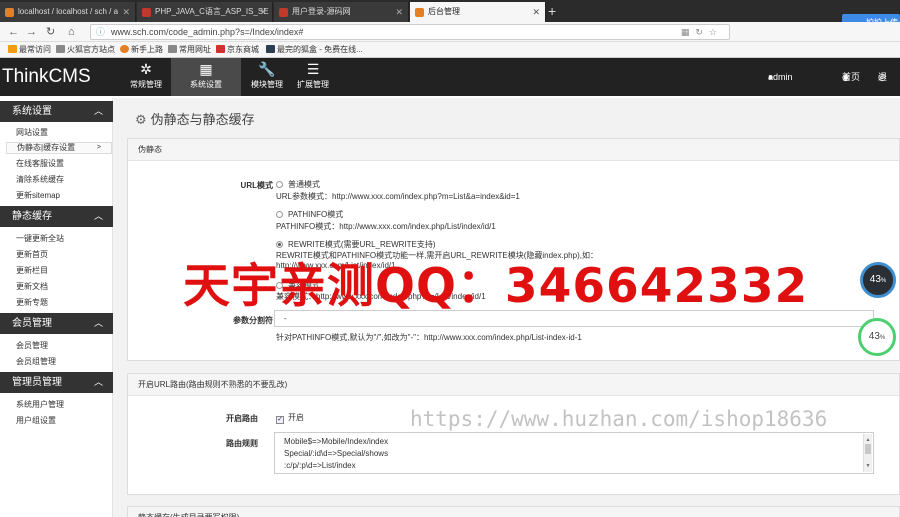  I want to click on checkbox-checked-icon: ✓, so click(280, 420).